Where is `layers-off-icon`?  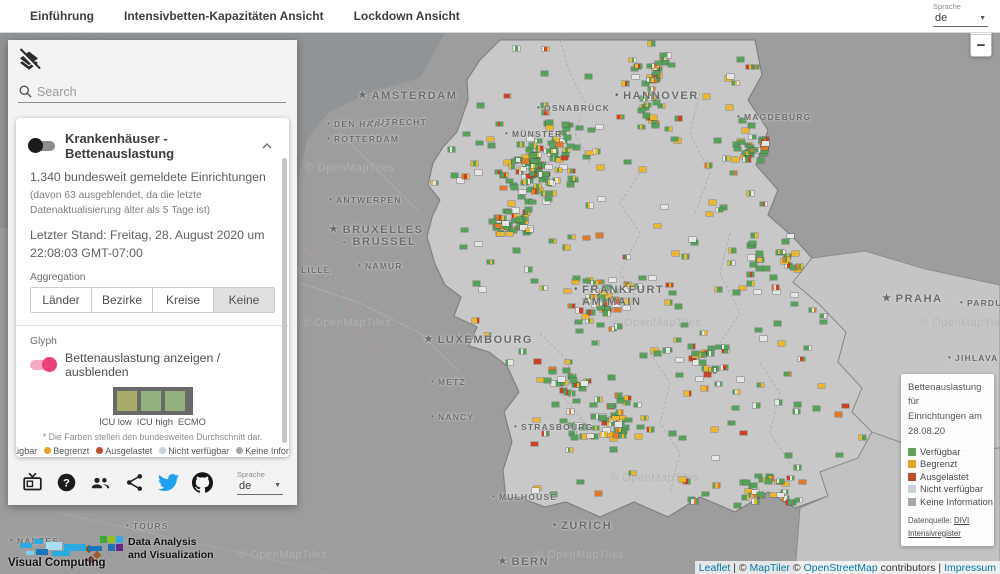 layers-off-icon is located at coordinates (29, 60).